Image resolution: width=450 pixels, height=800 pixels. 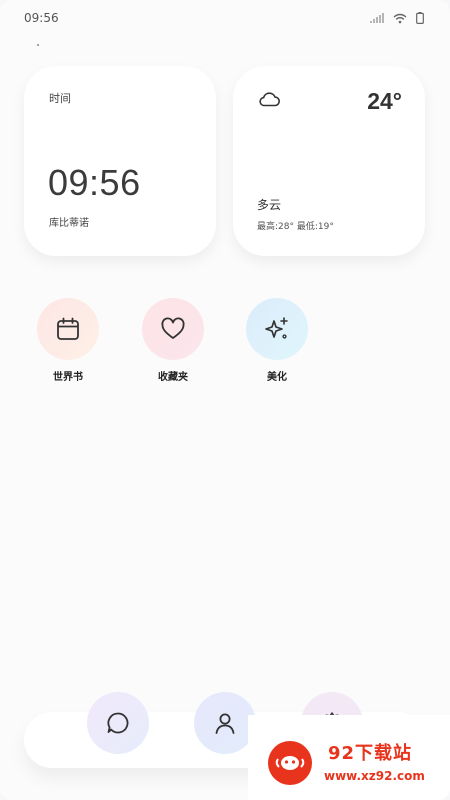 I want to click on dock-chat-button, so click(x=118, y=723).